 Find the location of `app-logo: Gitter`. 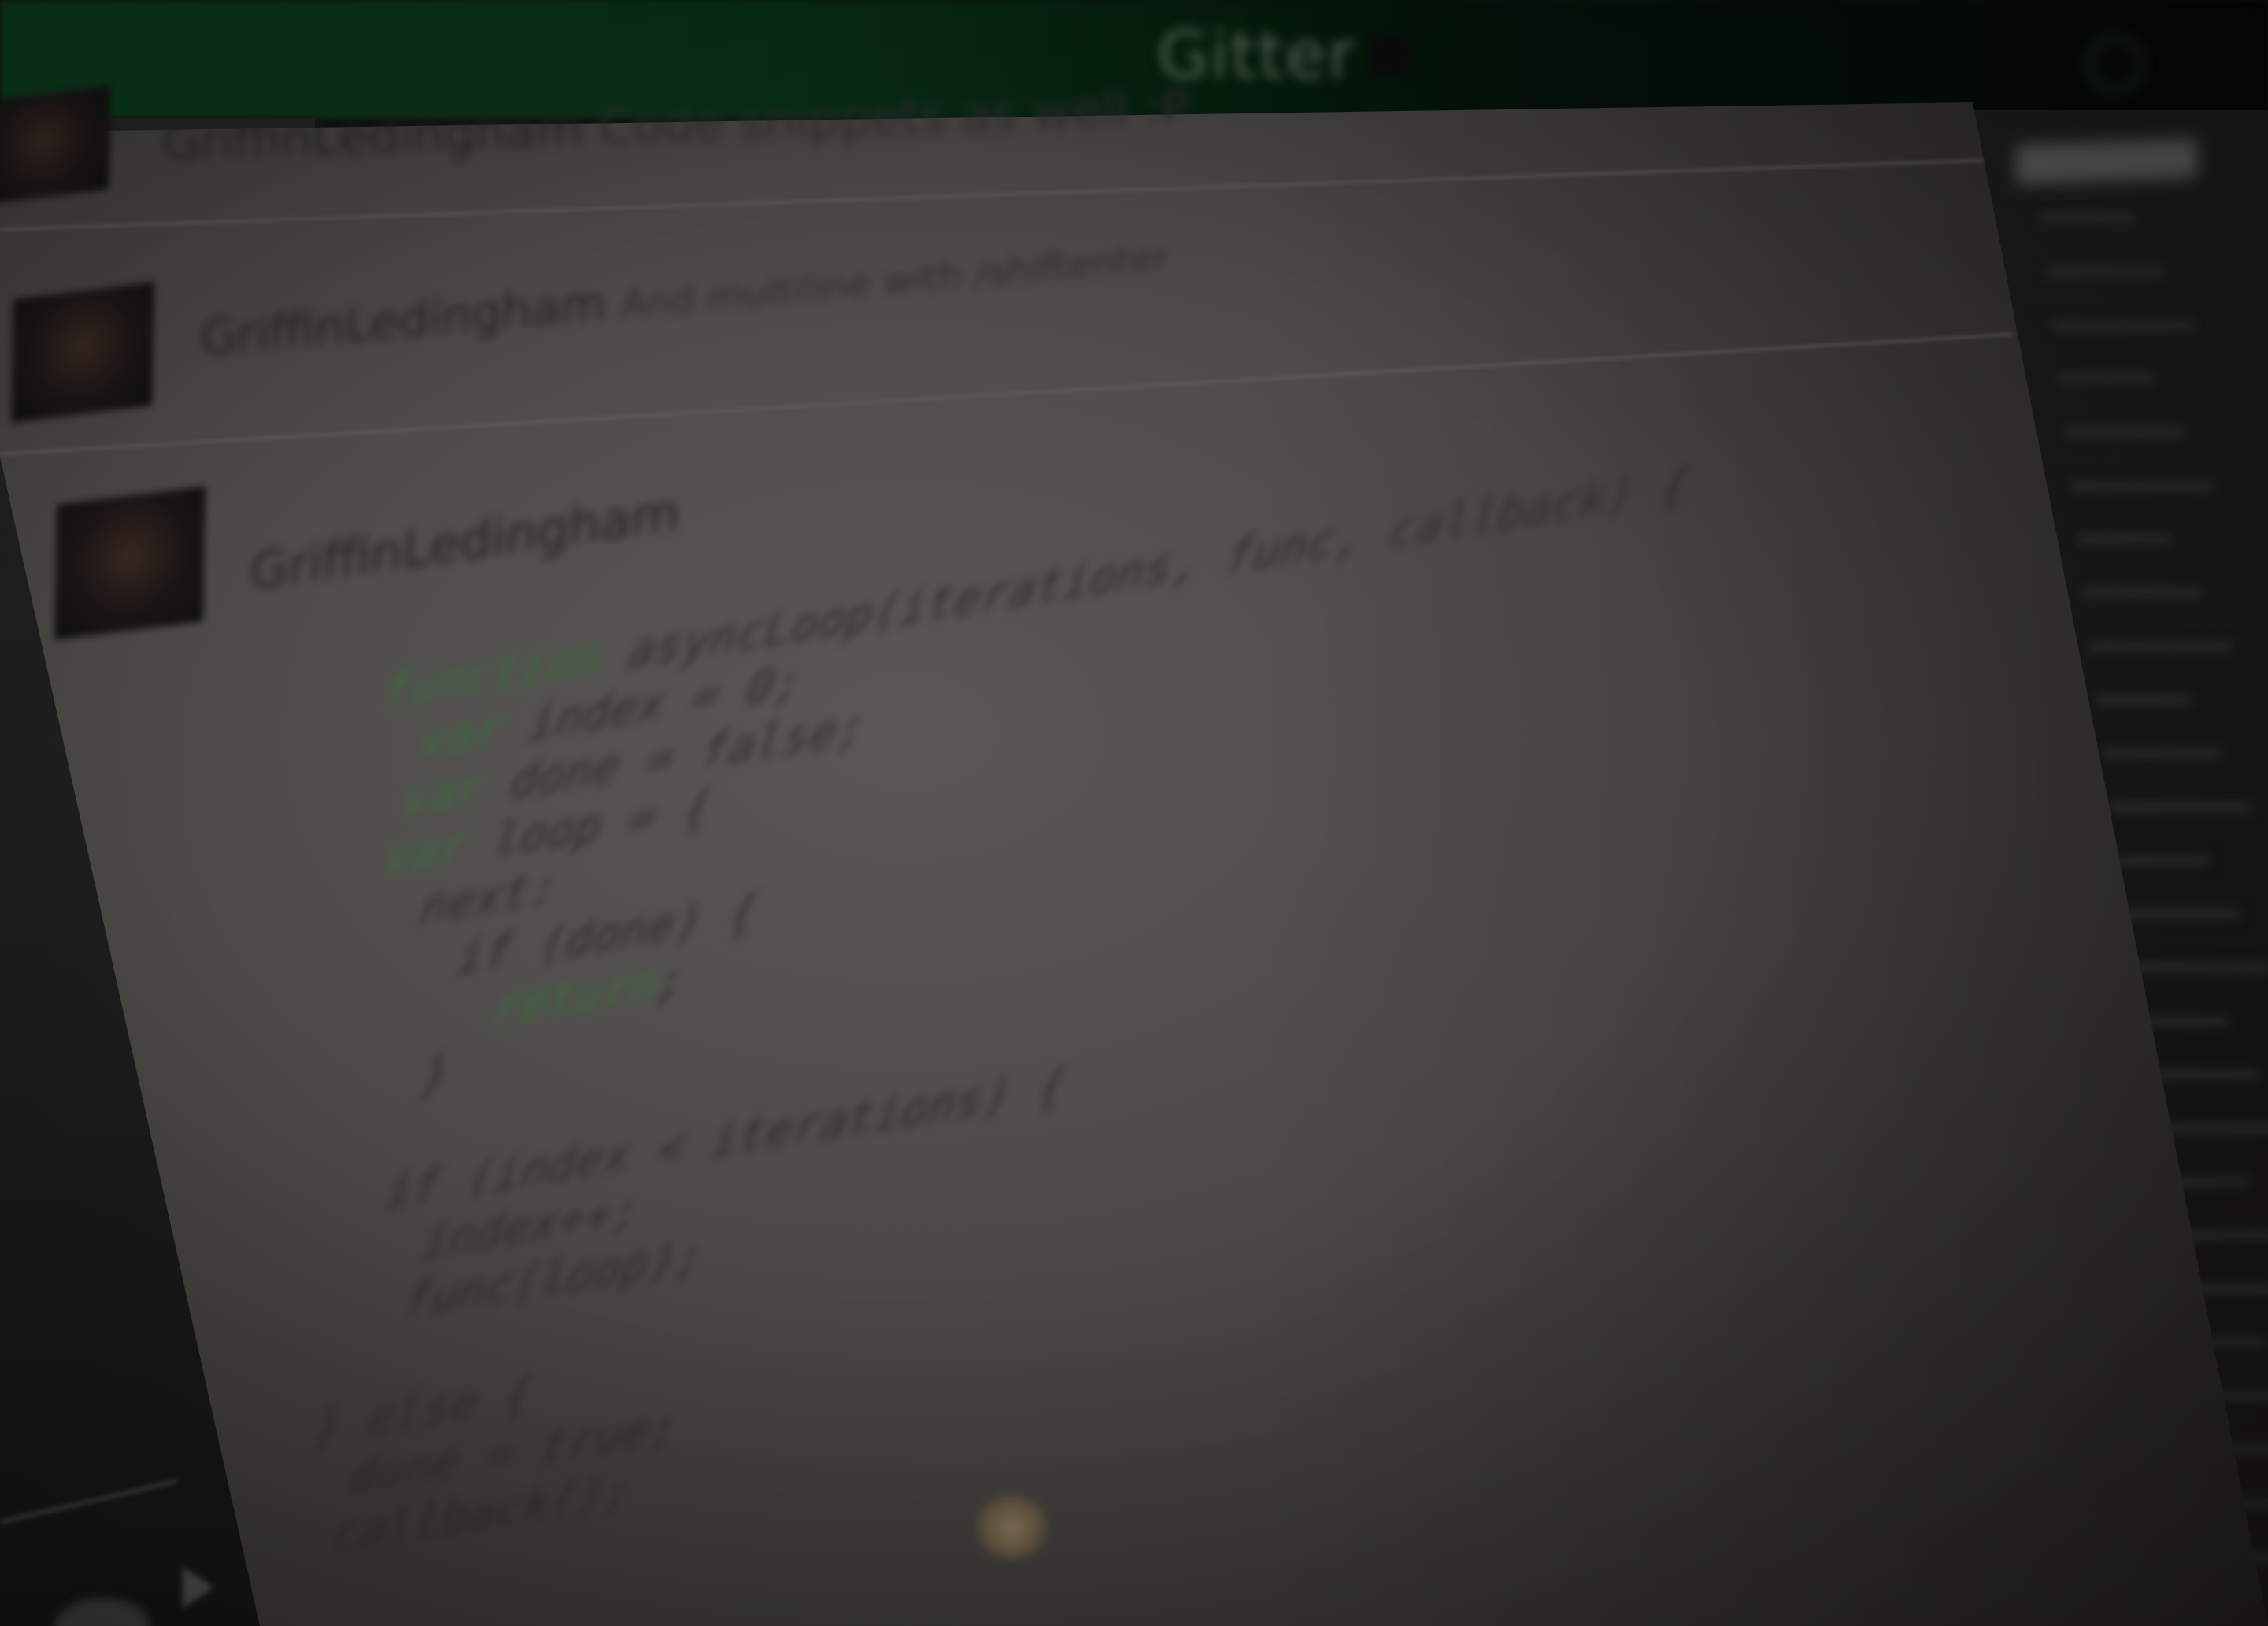

app-logo: Gitter is located at coordinates (1284, 55).